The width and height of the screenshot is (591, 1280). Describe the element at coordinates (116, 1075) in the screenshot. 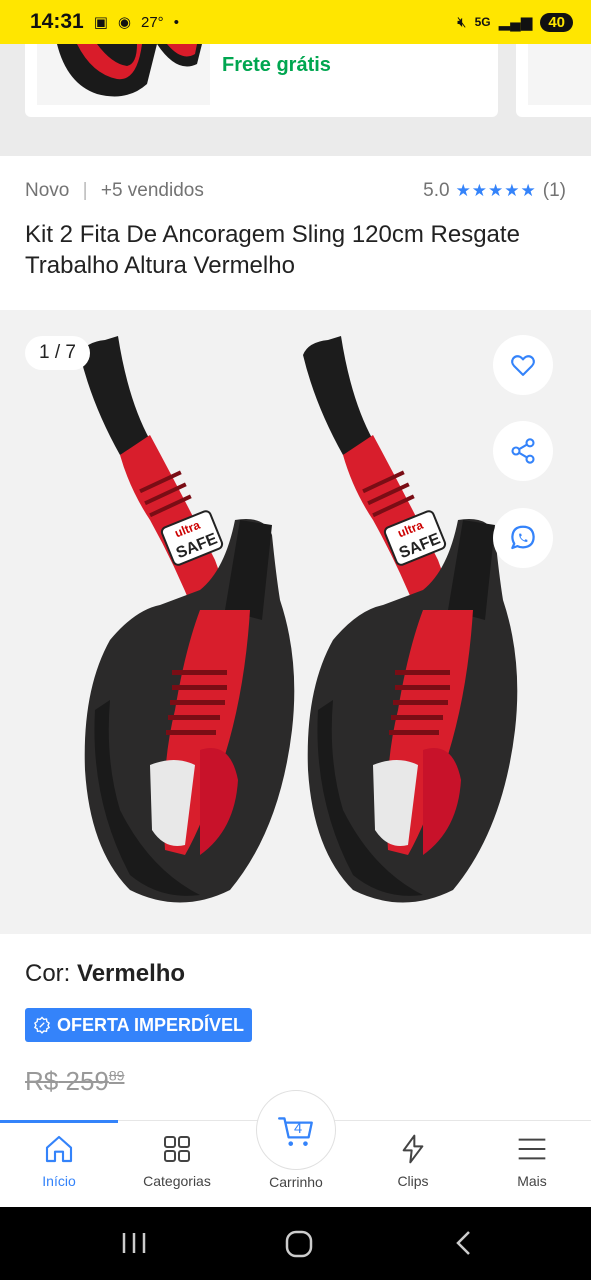

I see `price-cents: 89` at that location.